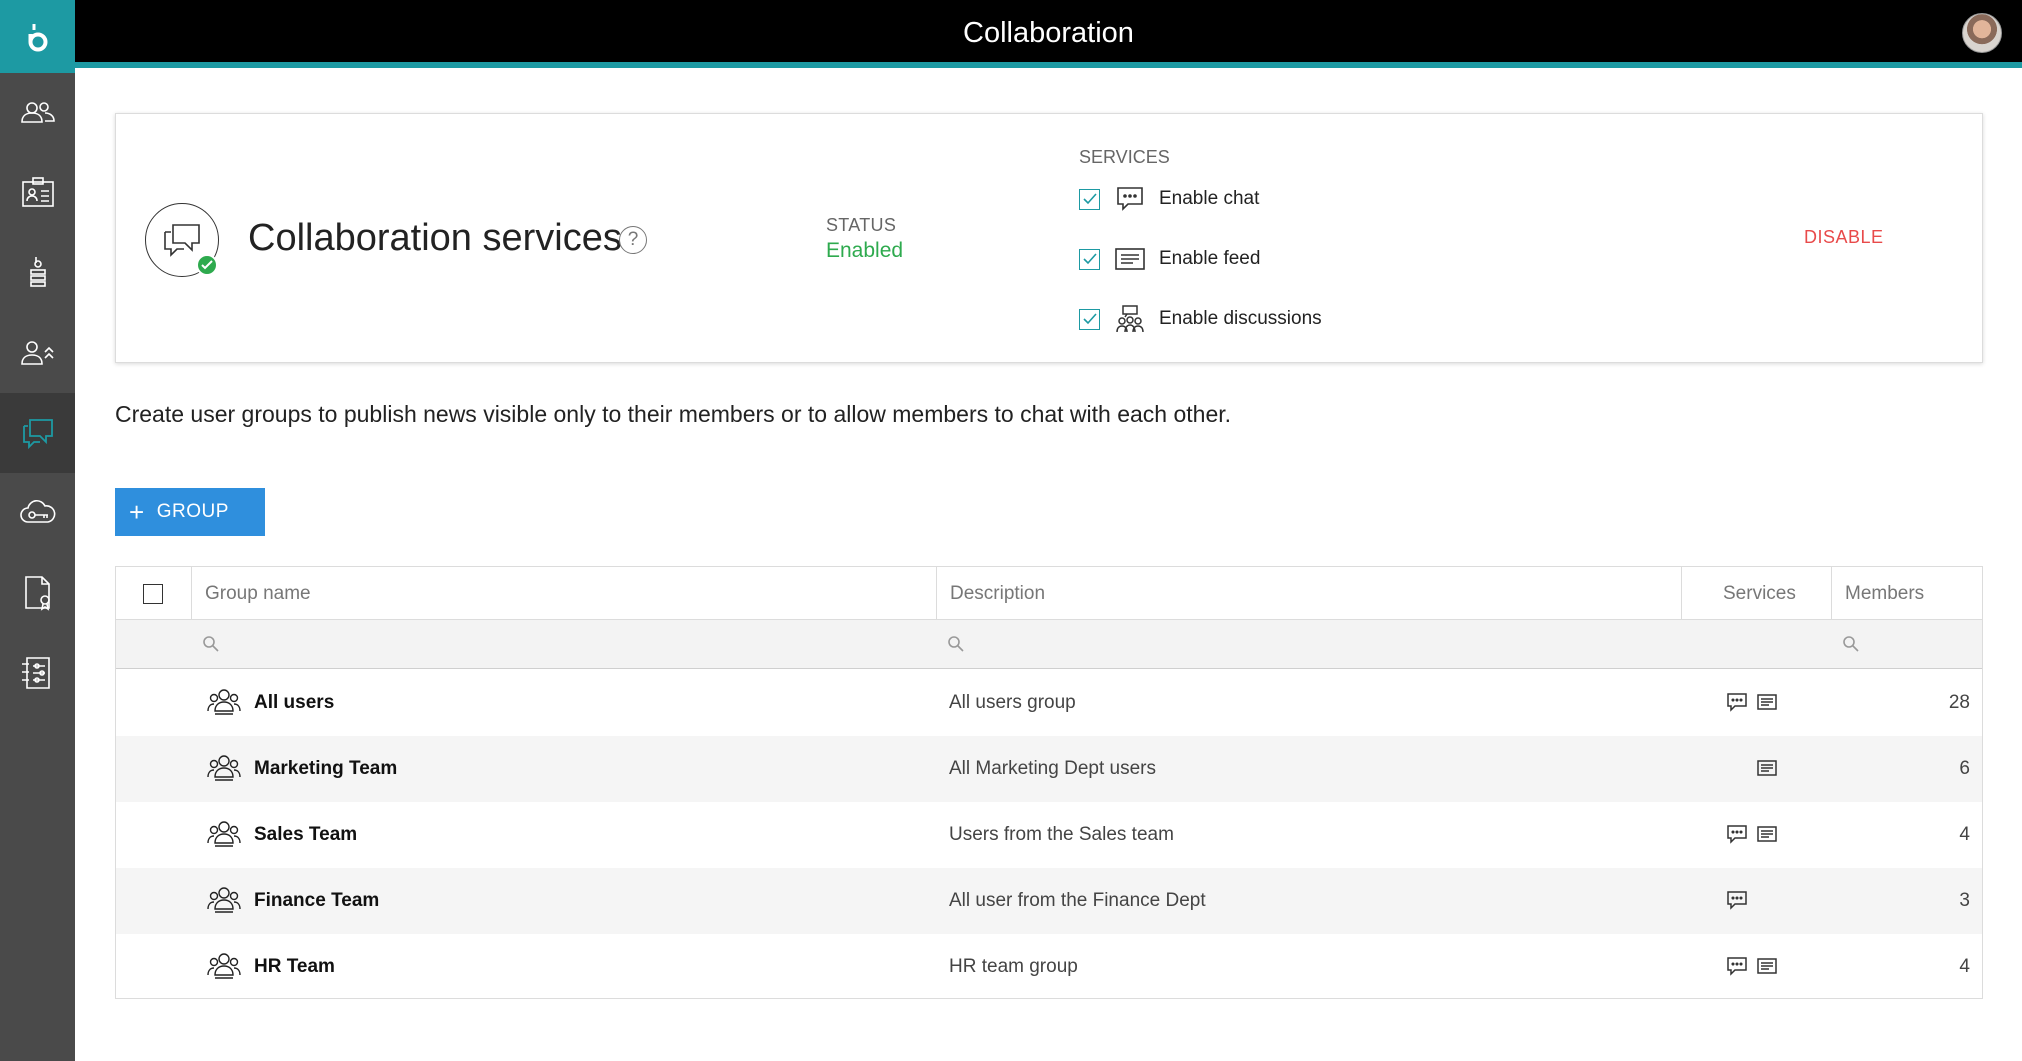  I want to click on service-chat-row: Enable chat, so click(1169, 199).